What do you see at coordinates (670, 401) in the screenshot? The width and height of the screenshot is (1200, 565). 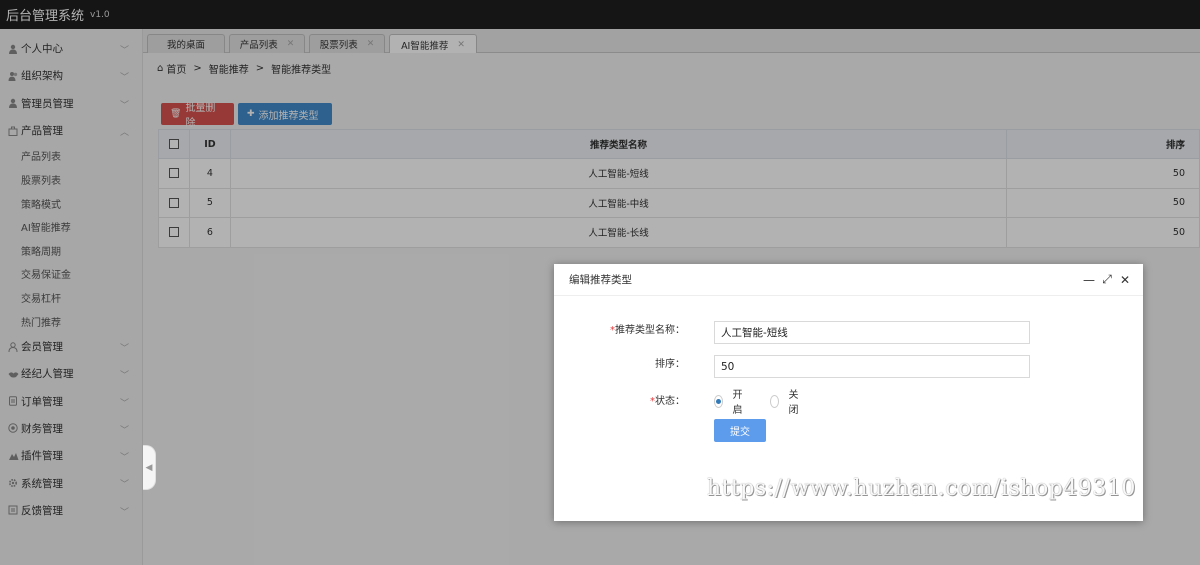 I see `status-label-text: 状态：` at bounding box center [670, 401].